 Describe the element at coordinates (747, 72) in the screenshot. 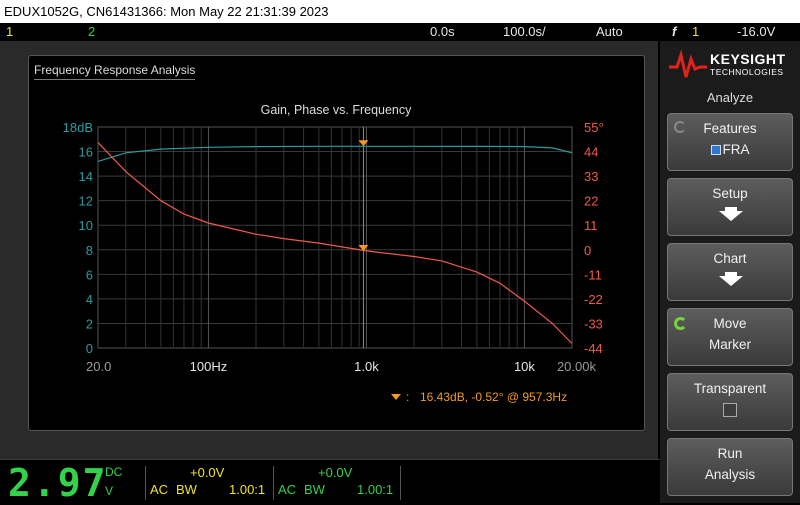

I see `brand-subtitle: TECHNOLOGIES` at that location.